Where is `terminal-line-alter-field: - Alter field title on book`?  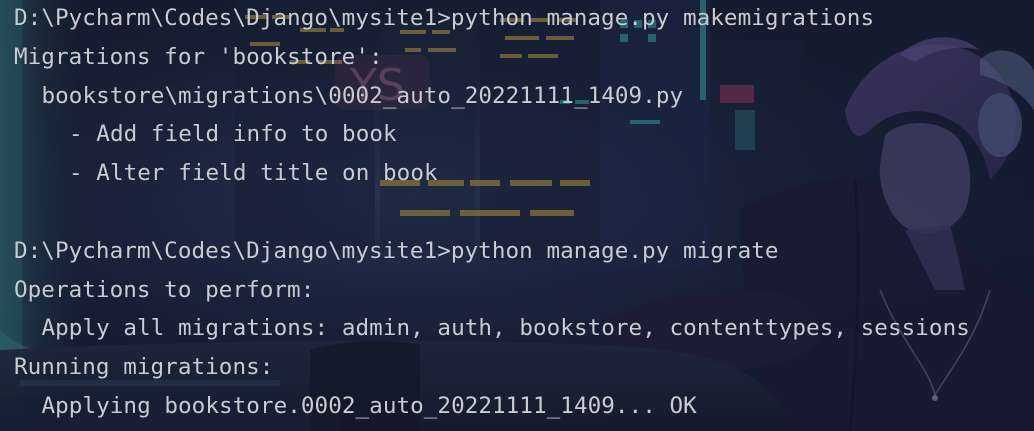 terminal-line-alter-field: - Alter field title on book is located at coordinates (253, 173).